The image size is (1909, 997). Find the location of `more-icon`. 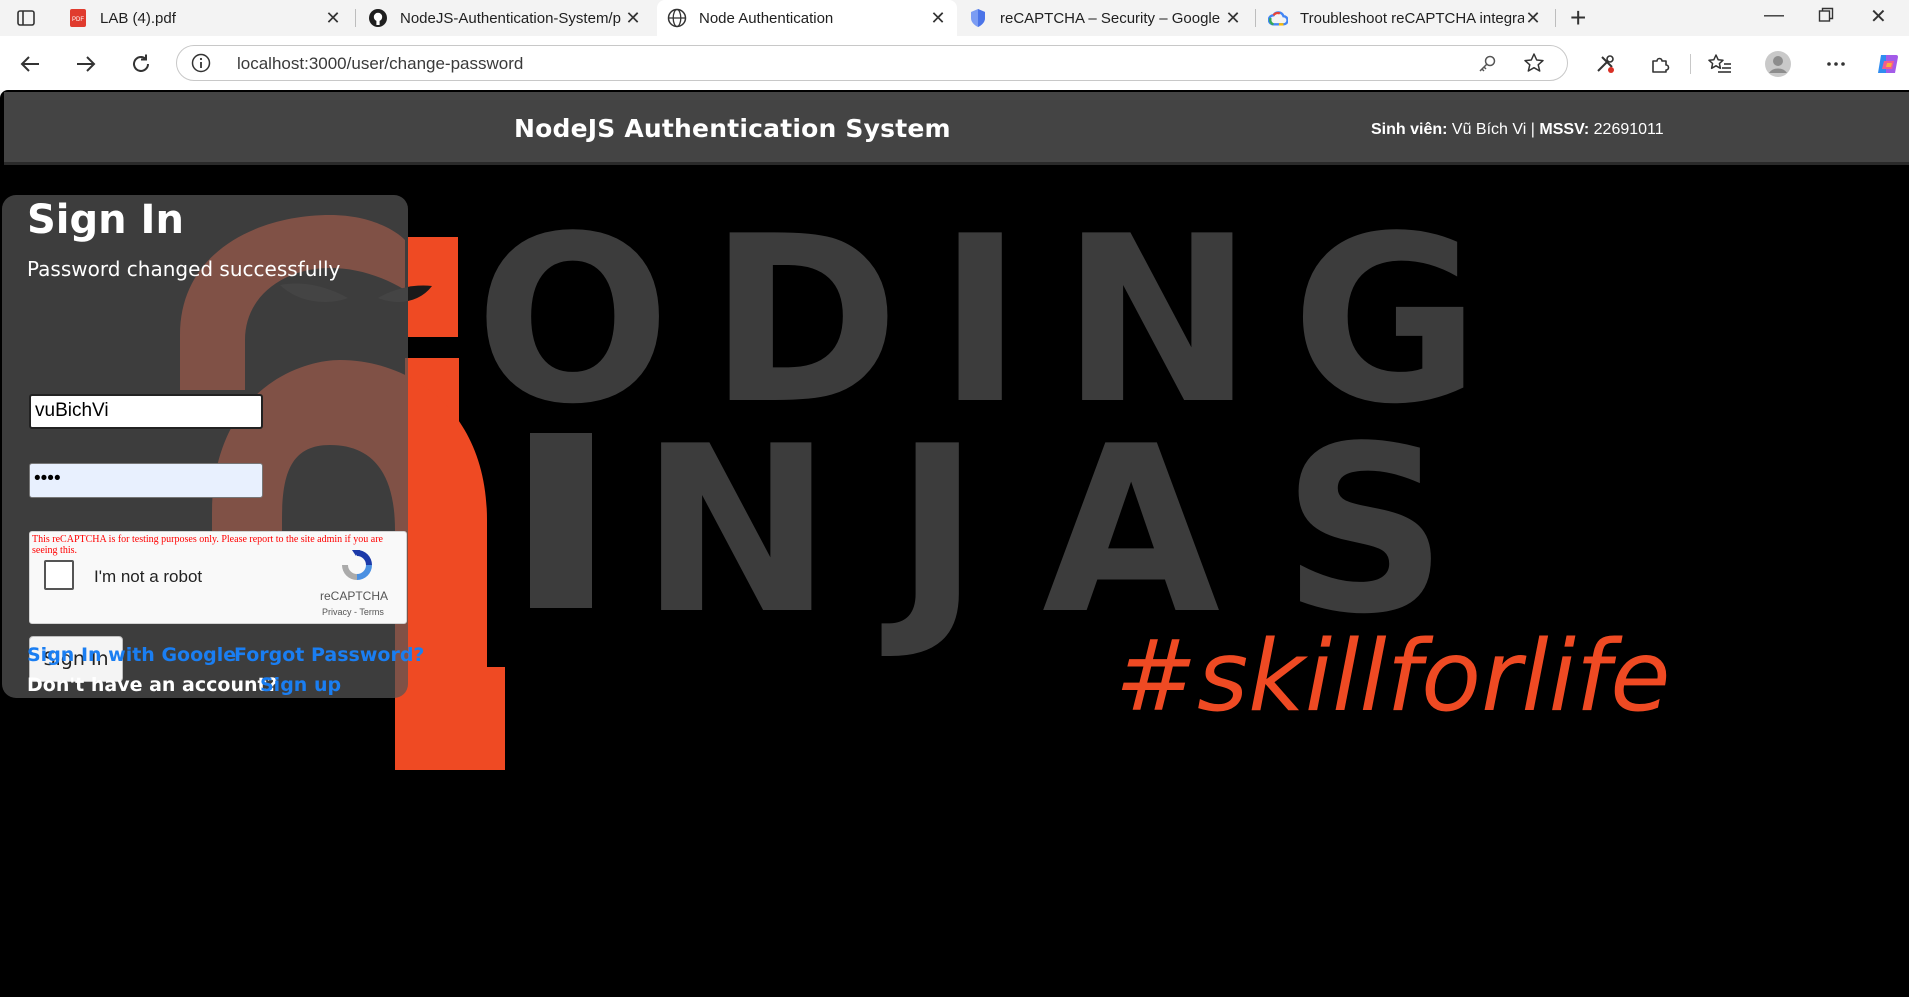

more-icon is located at coordinates (1836, 64).